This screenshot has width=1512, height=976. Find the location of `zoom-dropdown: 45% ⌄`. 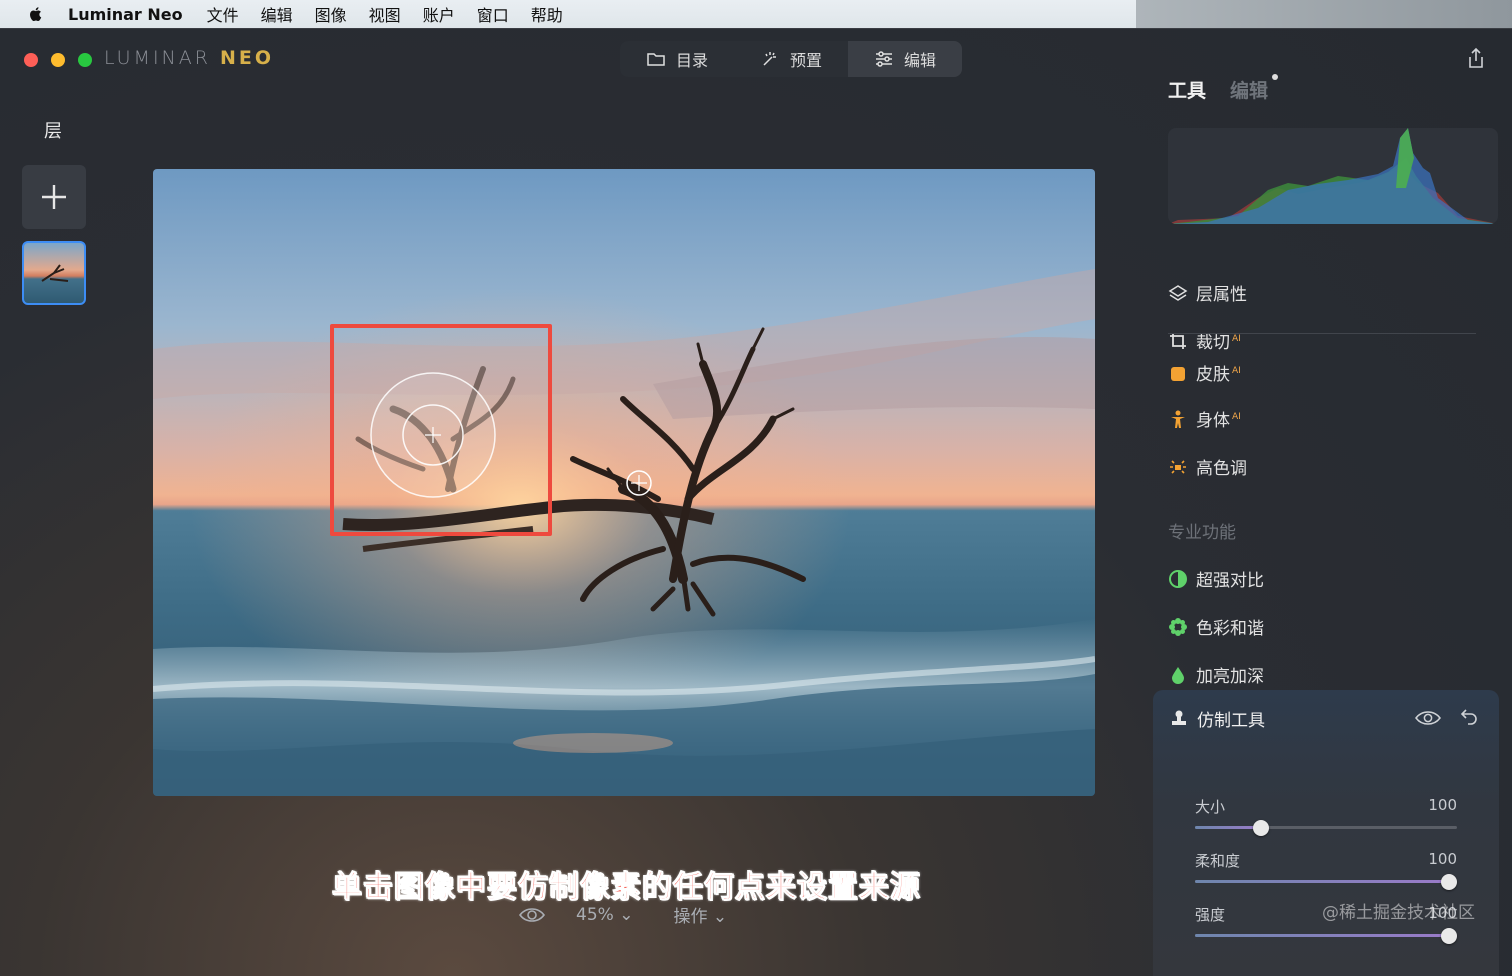

zoom-dropdown: 45% ⌄ is located at coordinates (604, 915).